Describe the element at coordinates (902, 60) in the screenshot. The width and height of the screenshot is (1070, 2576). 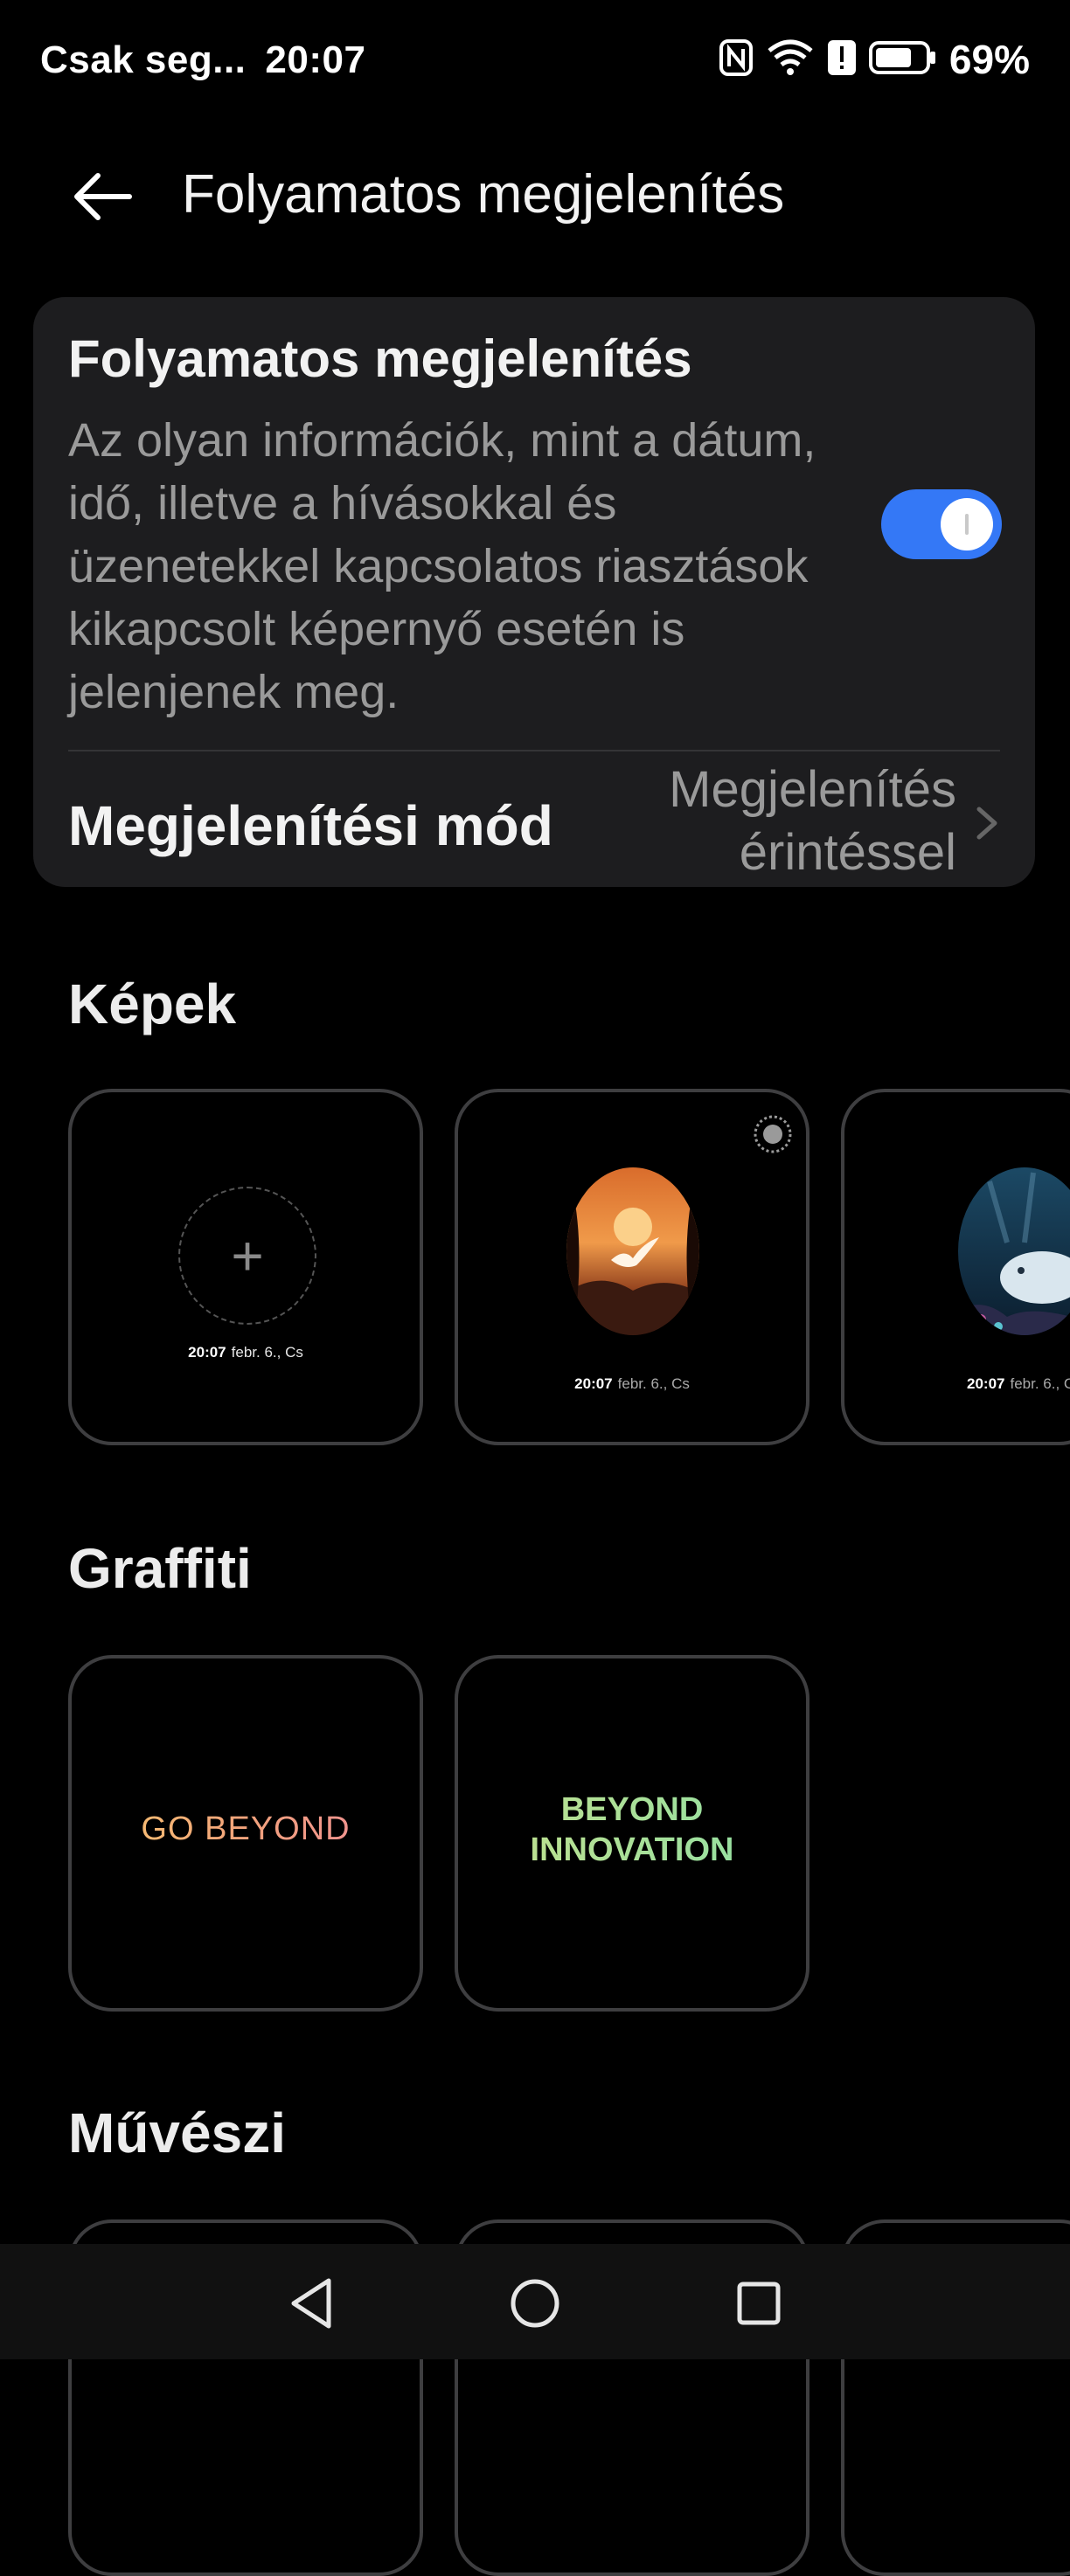
I see `battery-icon` at that location.